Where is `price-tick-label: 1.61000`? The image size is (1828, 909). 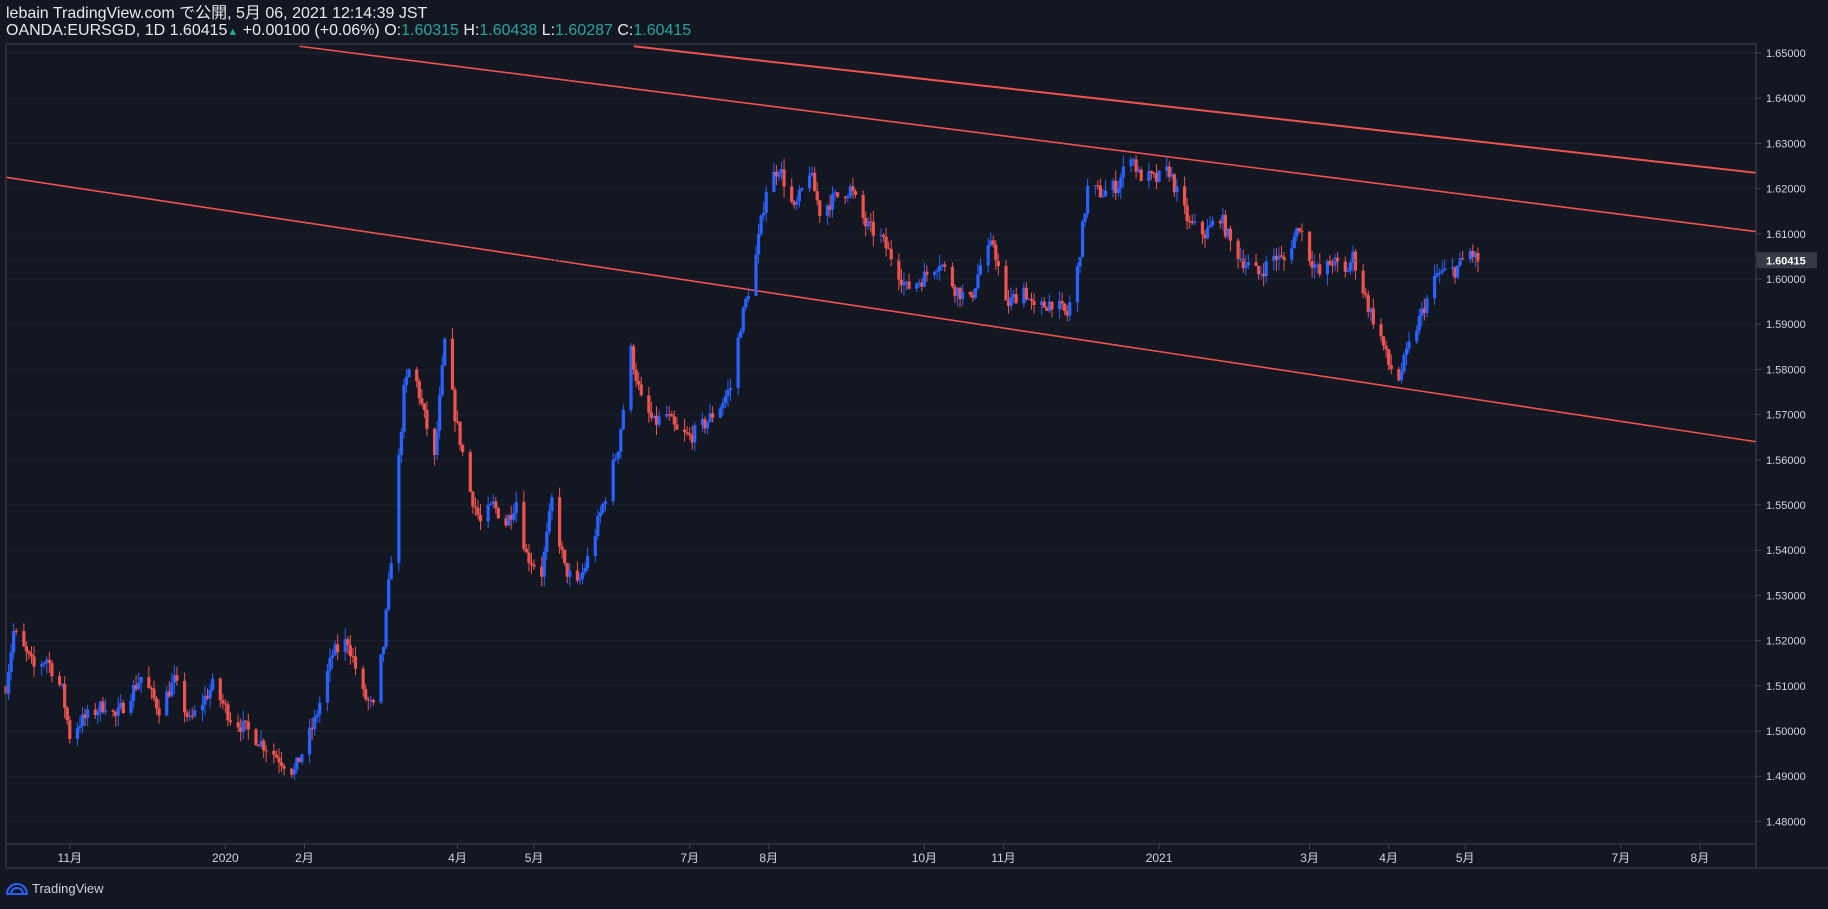
price-tick-label: 1.61000 is located at coordinates (1786, 235).